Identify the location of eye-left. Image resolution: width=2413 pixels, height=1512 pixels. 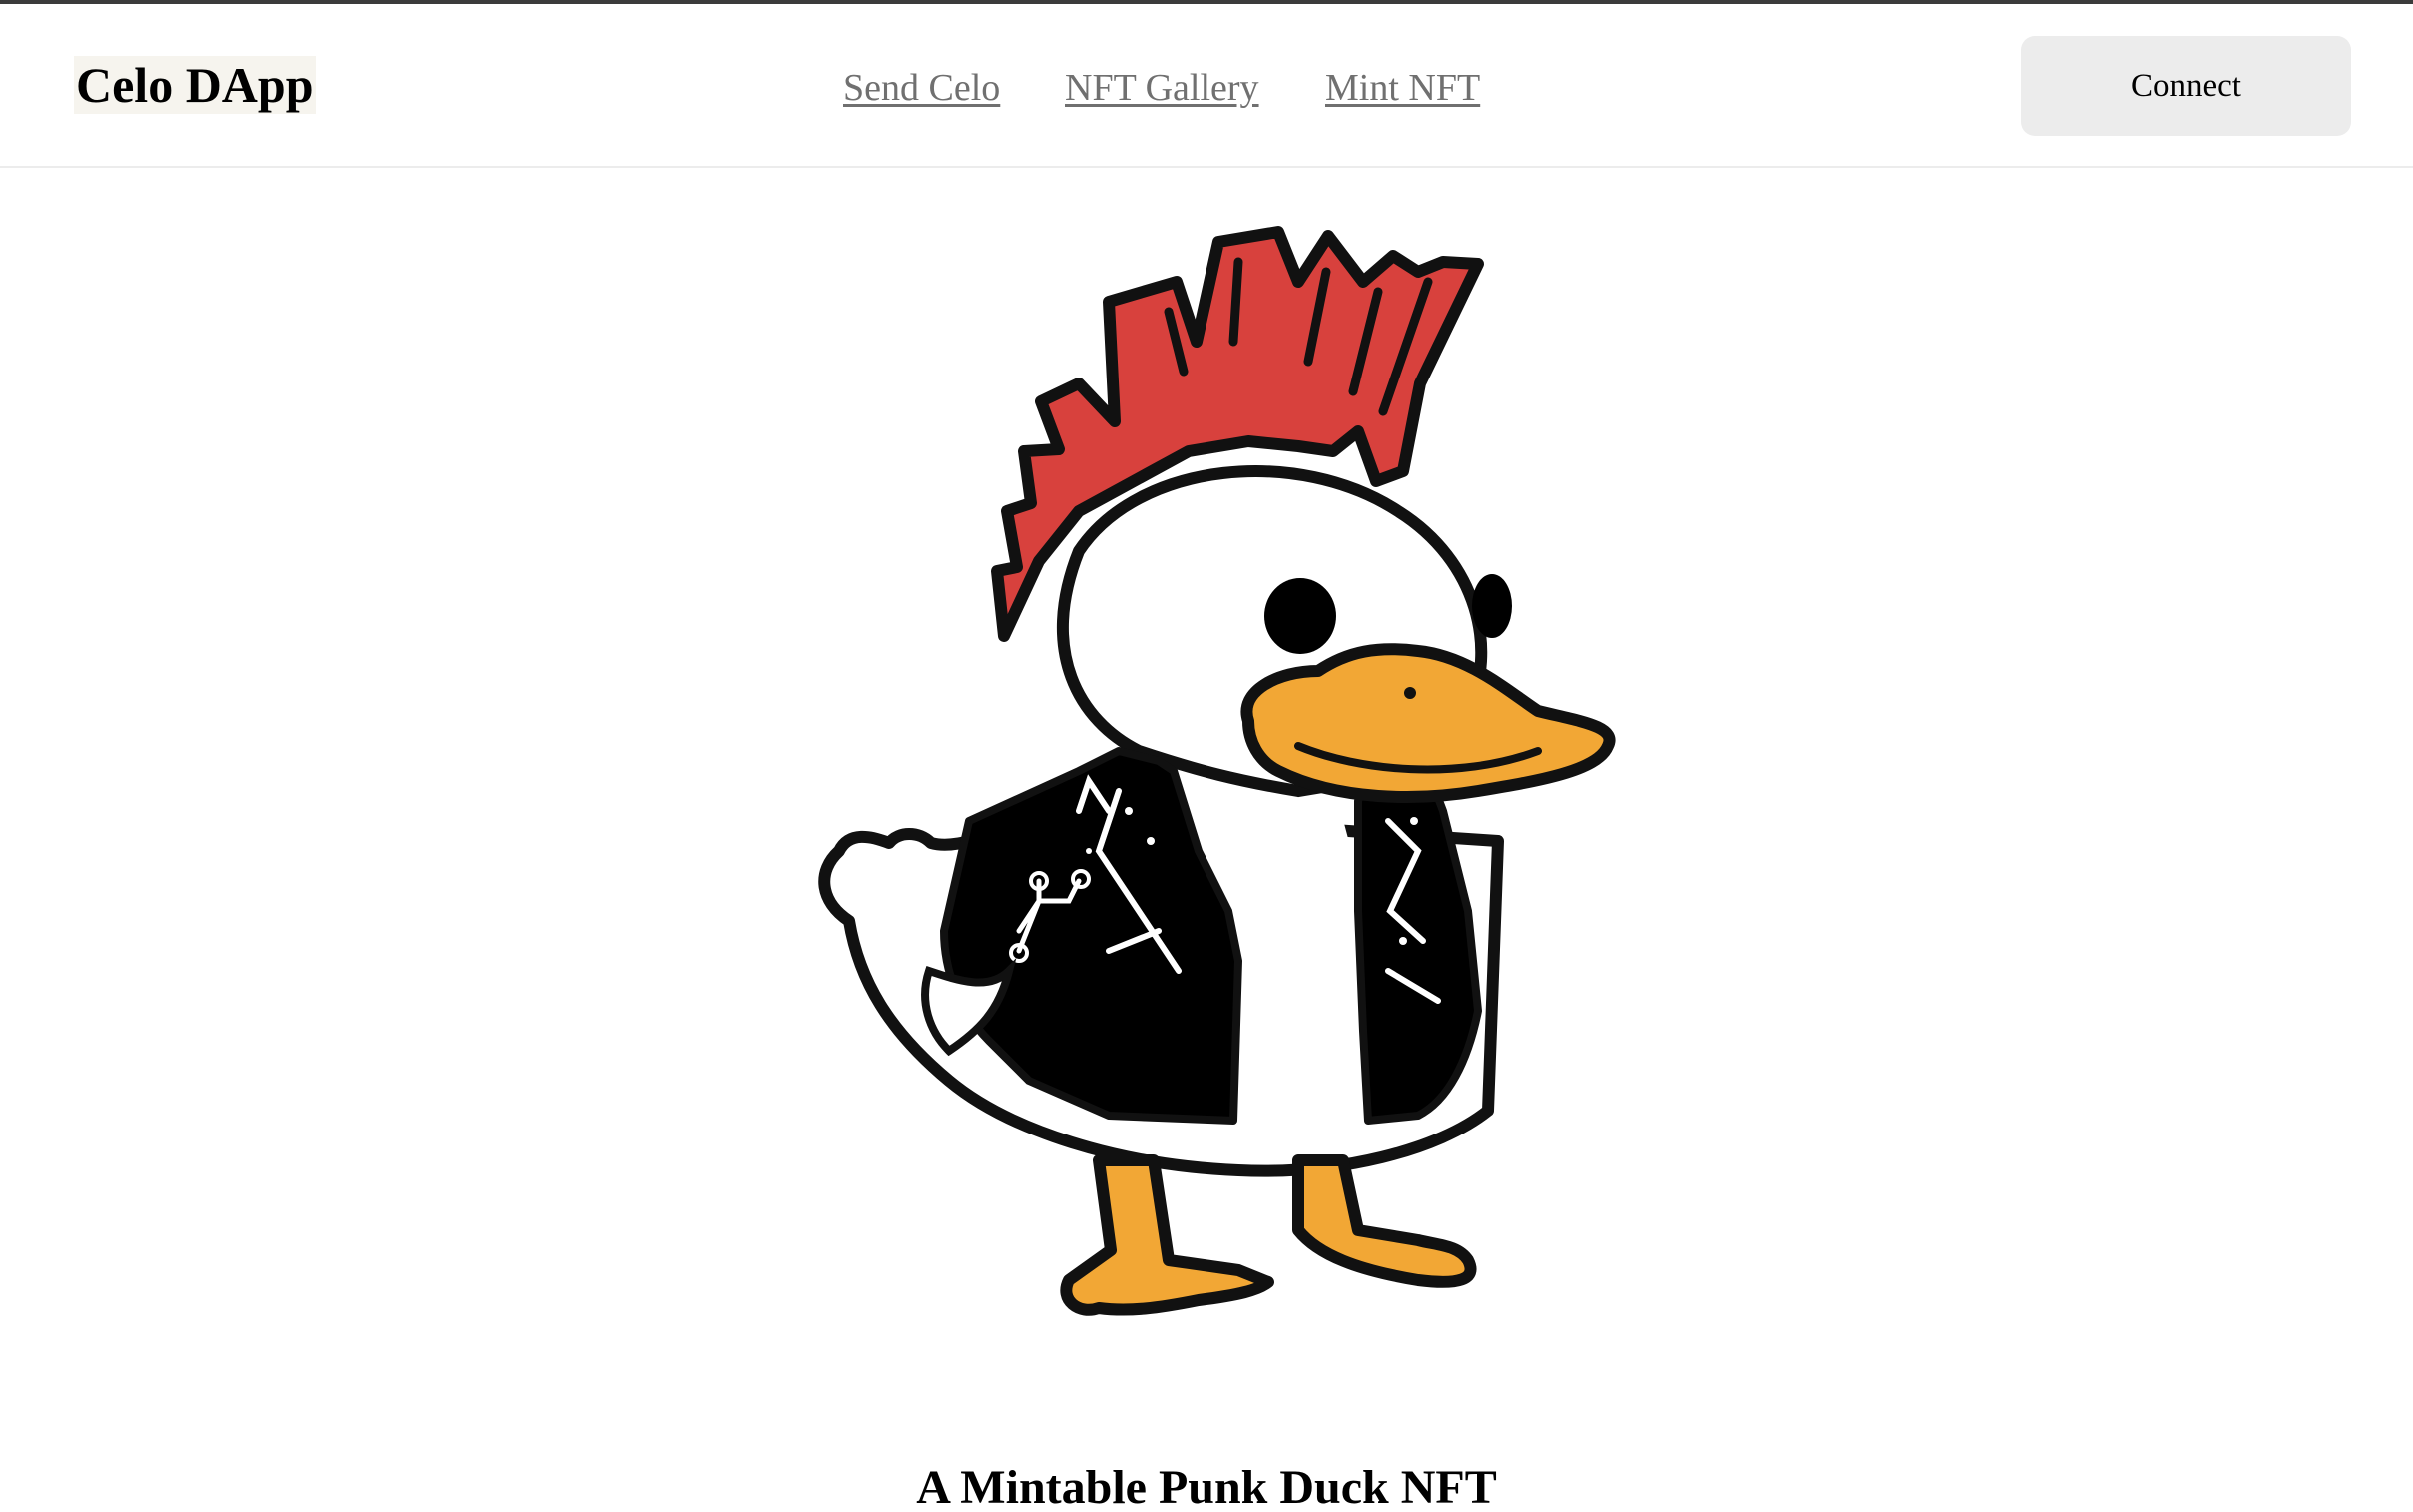
(1300, 616).